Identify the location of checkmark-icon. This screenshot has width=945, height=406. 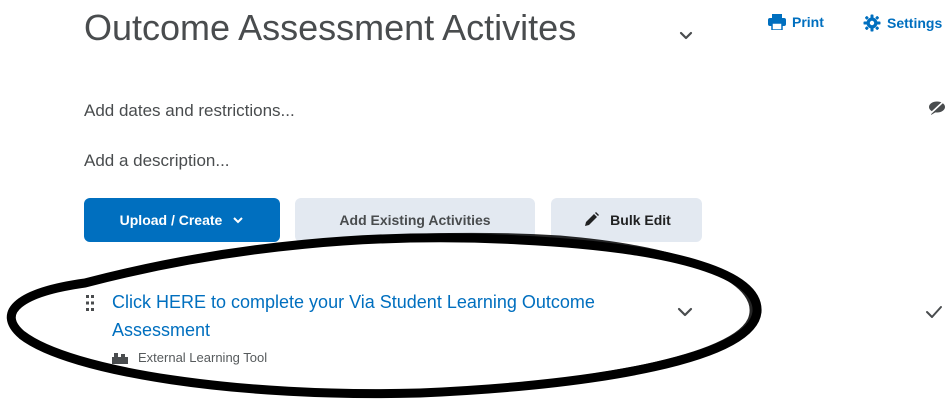
(934, 312).